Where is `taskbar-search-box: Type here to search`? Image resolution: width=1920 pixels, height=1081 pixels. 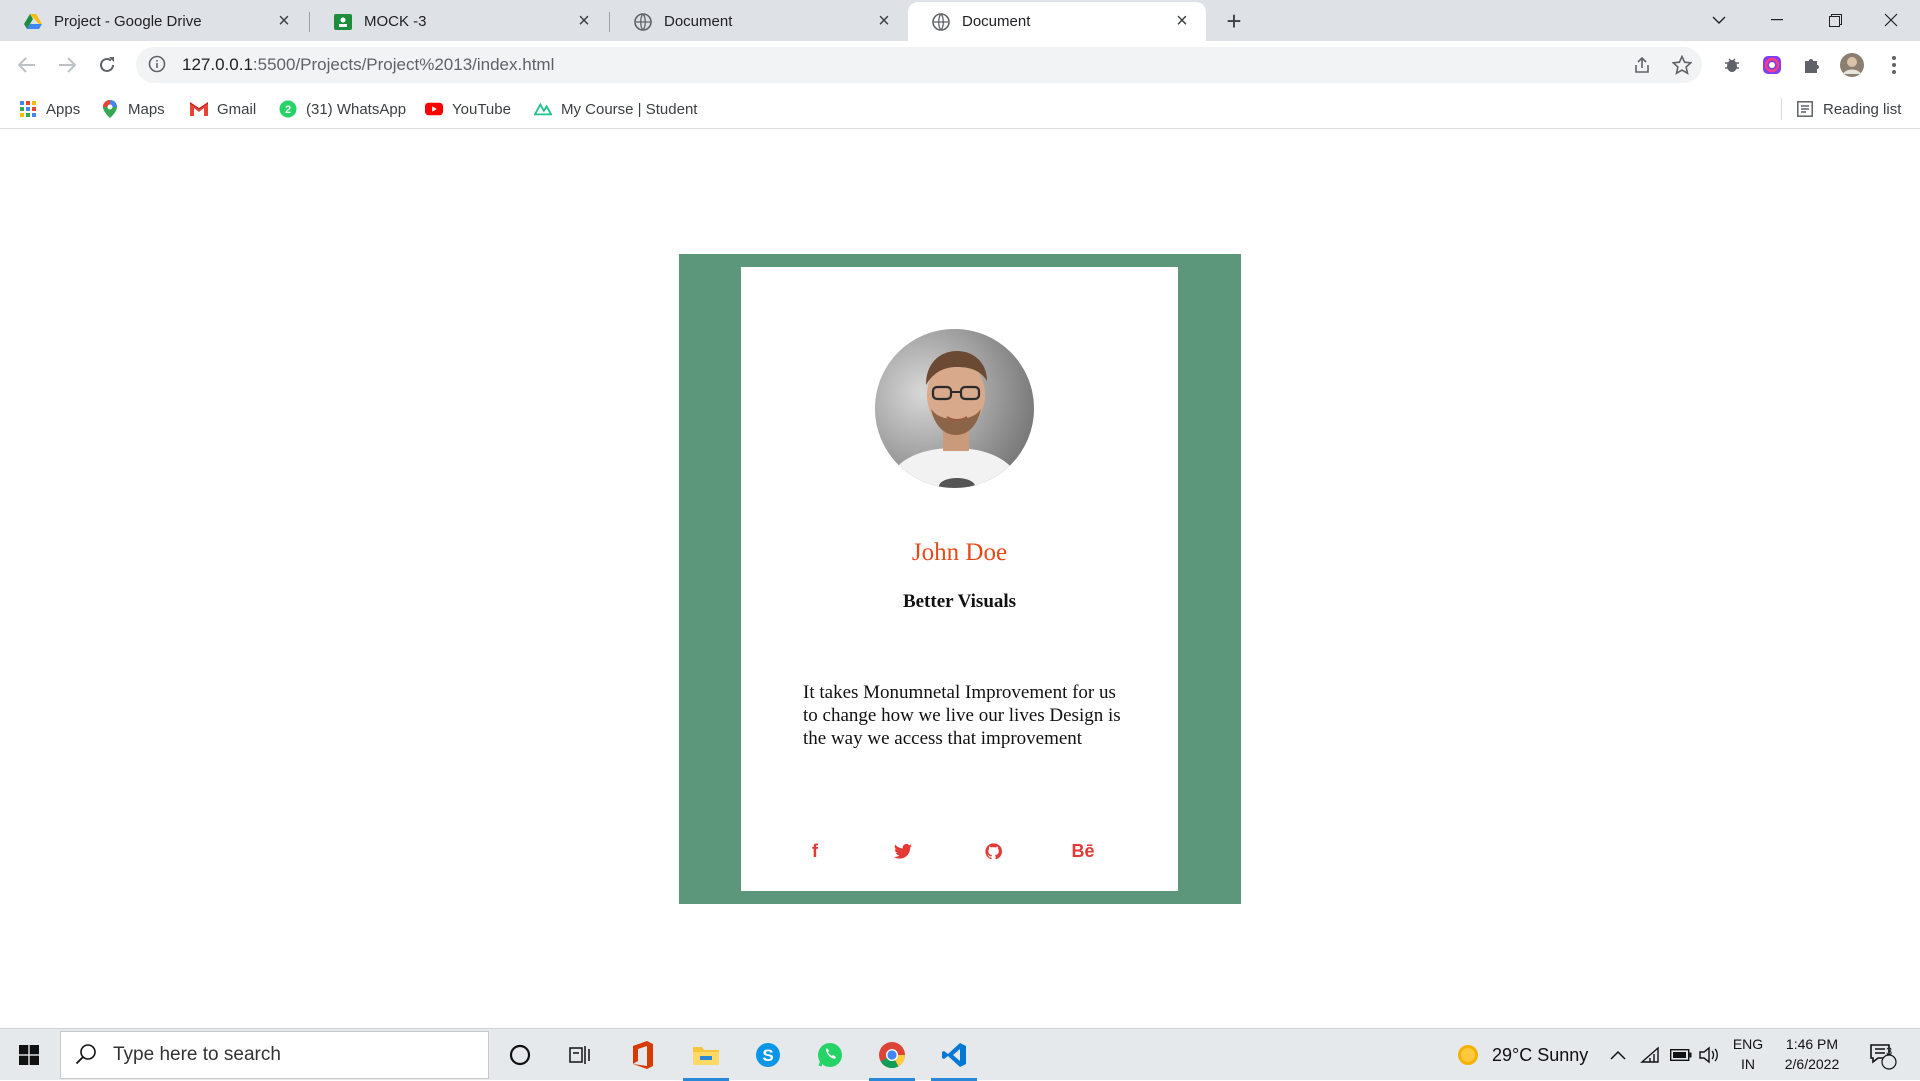 taskbar-search-box: Type here to search is located at coordinates (274, 1055).